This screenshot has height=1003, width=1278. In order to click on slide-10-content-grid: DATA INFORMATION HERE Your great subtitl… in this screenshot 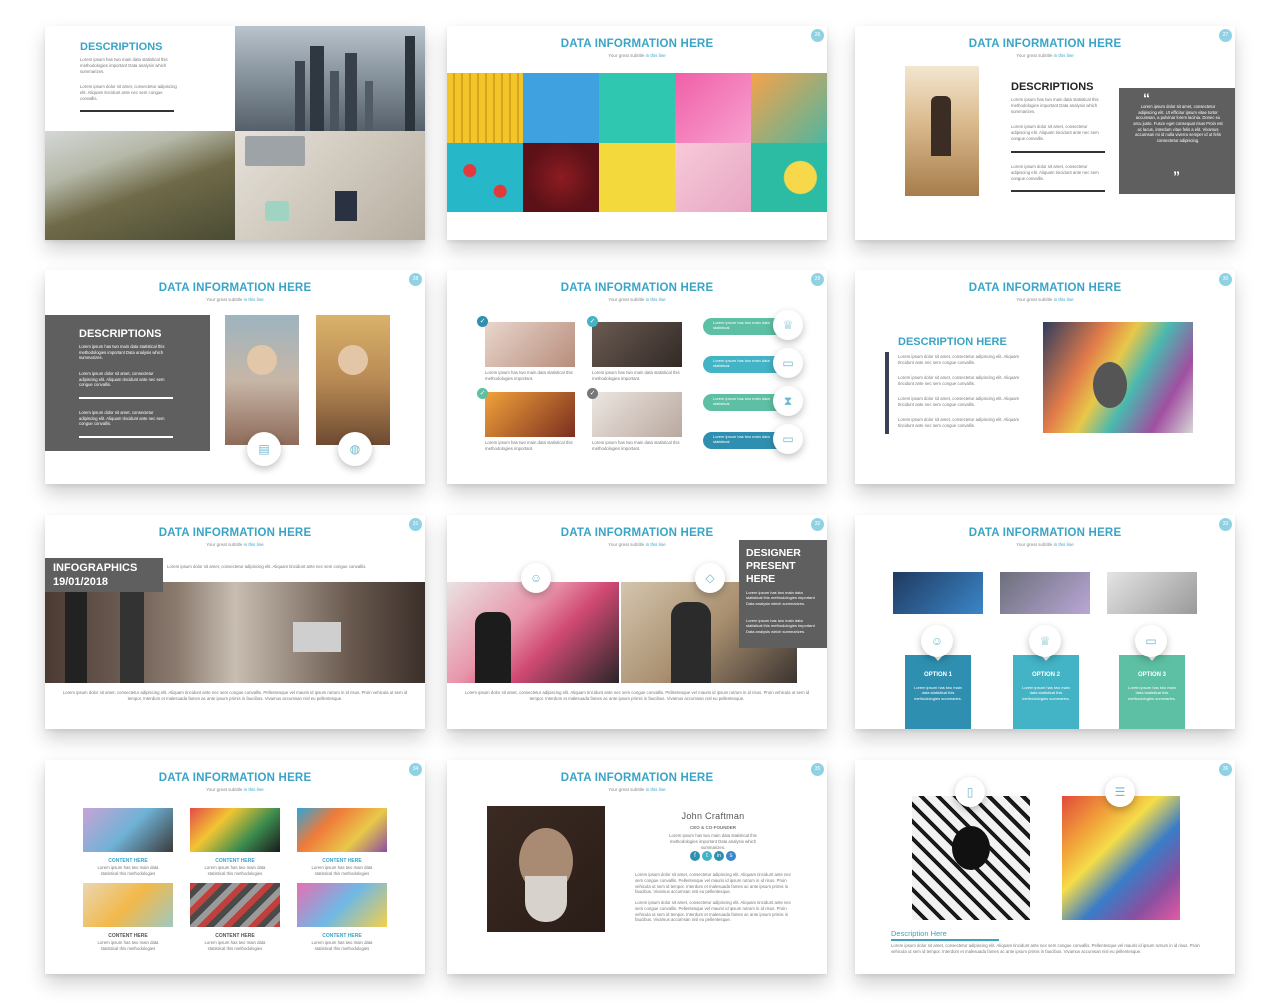, I will do `click(235, 867)`.